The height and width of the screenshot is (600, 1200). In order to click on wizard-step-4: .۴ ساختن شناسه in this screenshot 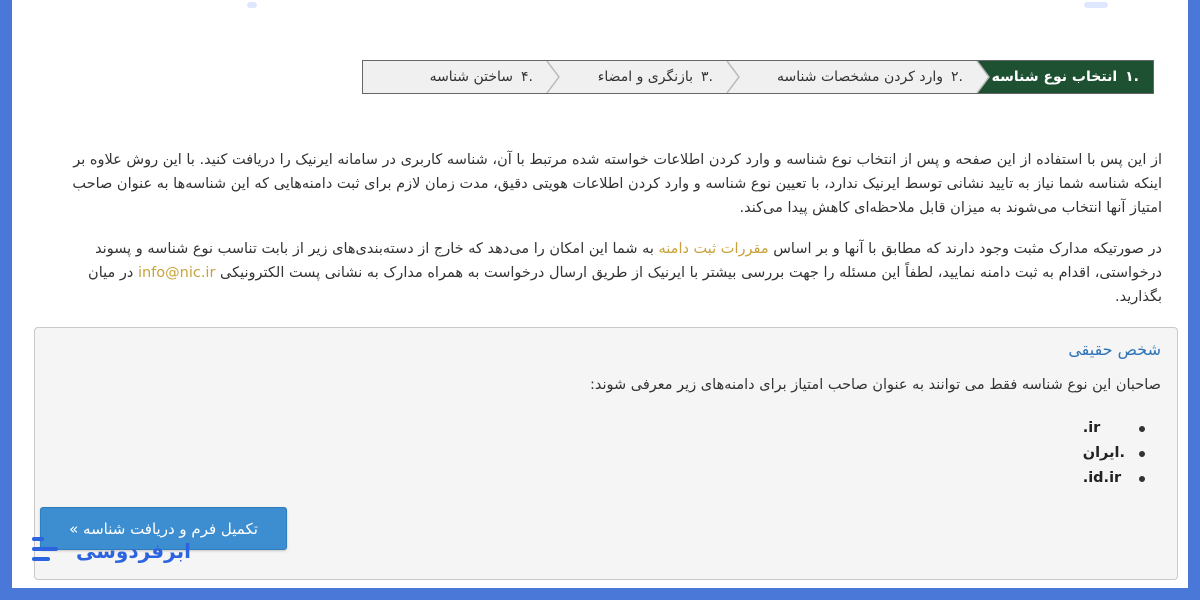, I will do `click(489, 77)`.